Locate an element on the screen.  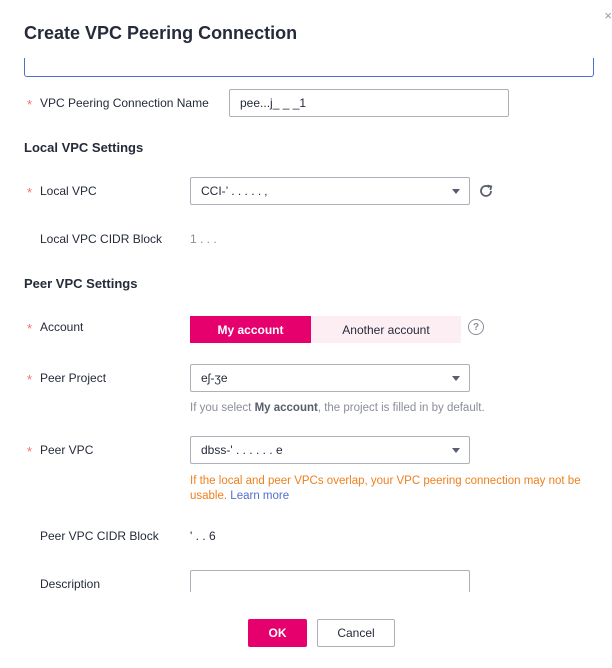
scroll-frame is located at coordinates (309, 67).